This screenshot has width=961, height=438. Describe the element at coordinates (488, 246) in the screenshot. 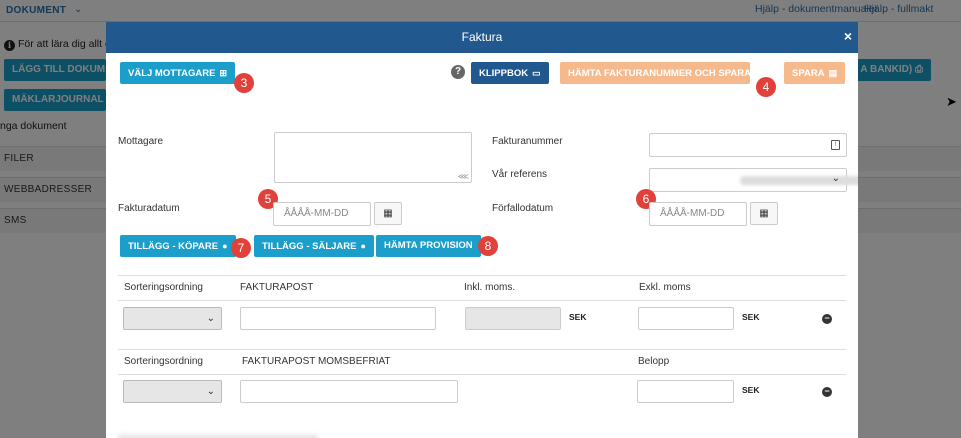

I see `badge-8: 8` at that location.